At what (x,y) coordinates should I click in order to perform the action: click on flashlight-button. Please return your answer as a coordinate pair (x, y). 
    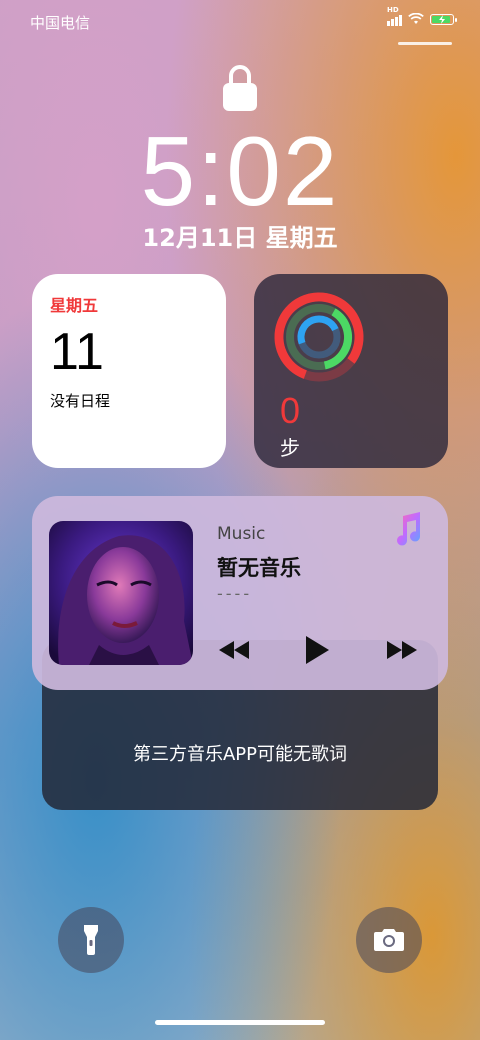
    Looking at the image, I should click on (91, 940).